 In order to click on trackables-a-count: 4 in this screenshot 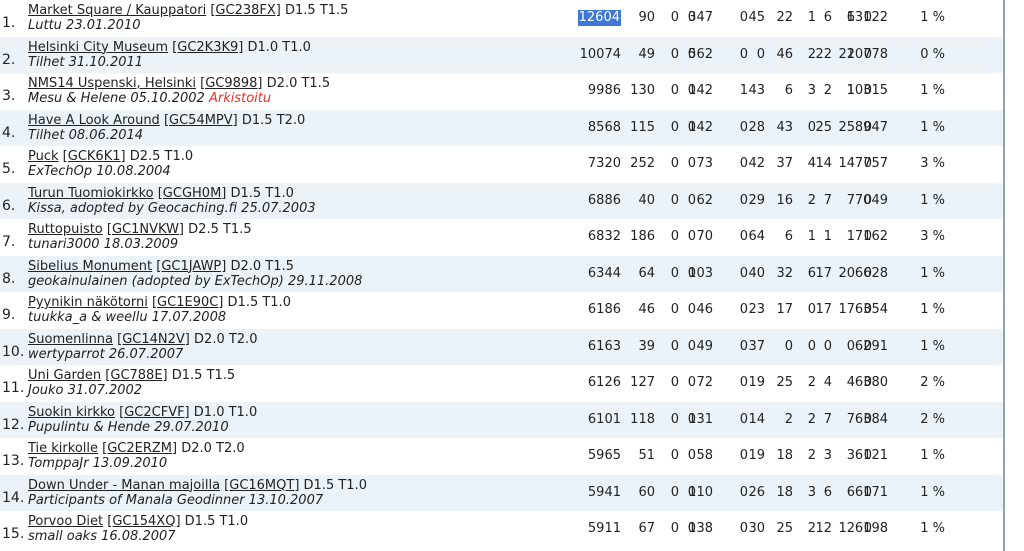, I will do `click(850, 382)`.